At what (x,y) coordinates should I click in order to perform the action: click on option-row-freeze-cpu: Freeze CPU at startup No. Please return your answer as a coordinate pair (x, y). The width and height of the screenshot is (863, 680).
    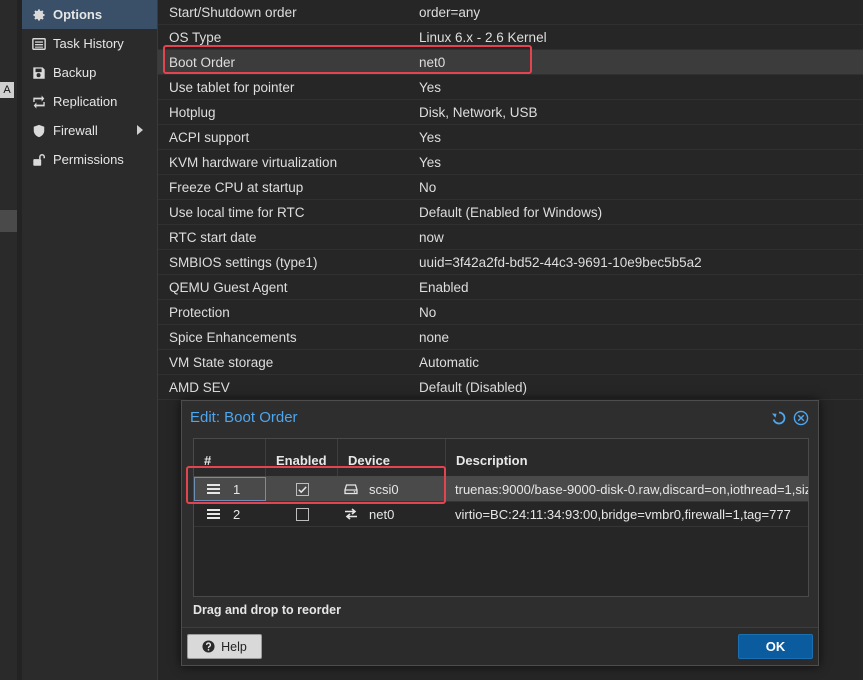
    Looking at the image, I should click on (510, 187).